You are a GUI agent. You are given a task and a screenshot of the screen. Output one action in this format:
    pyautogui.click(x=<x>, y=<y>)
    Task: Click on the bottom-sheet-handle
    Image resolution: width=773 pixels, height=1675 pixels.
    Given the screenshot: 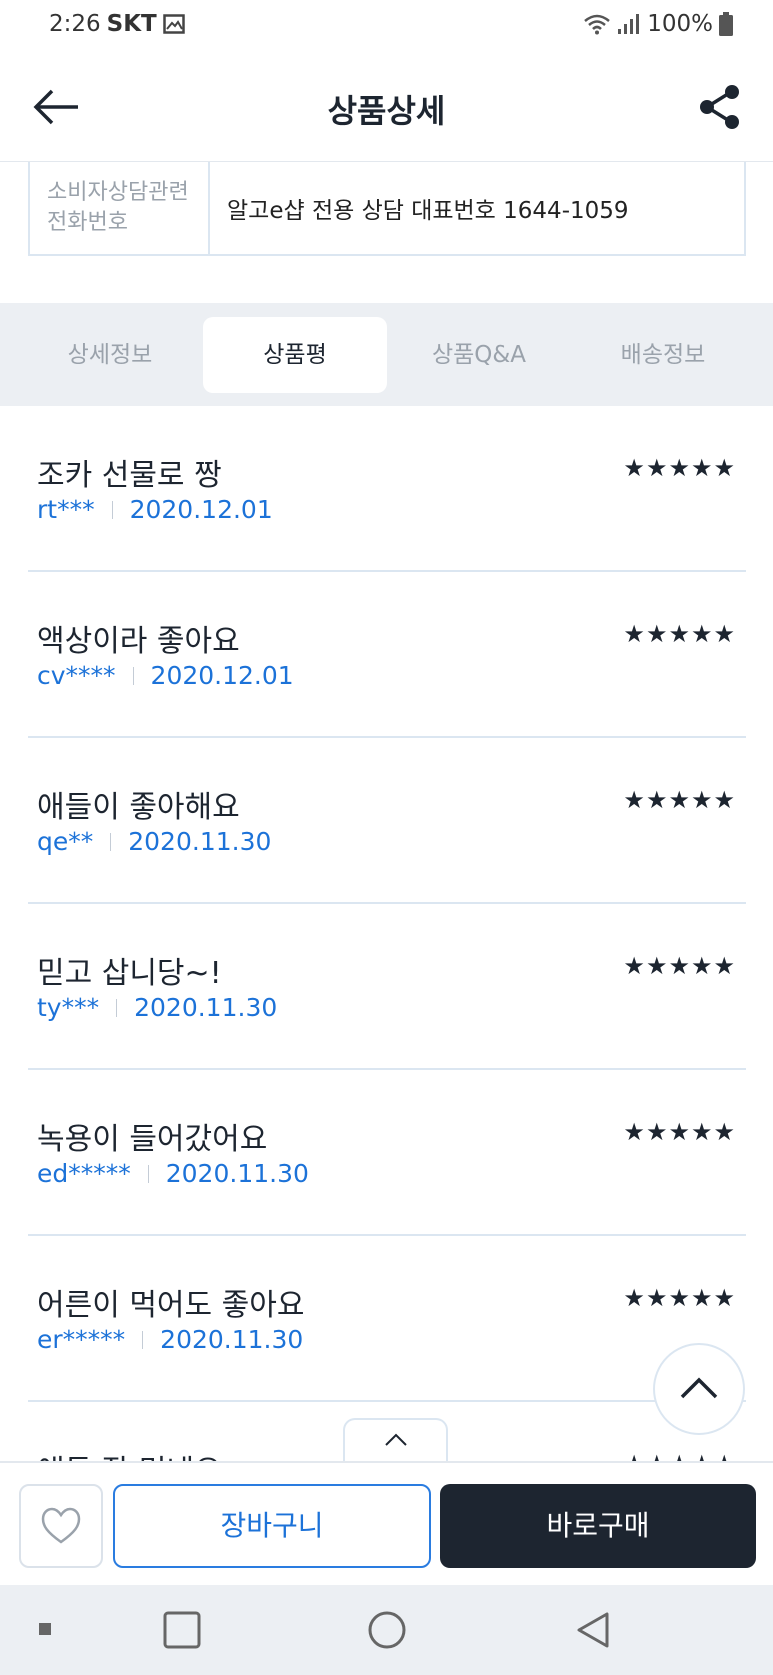 What is the action you would take?
    pyautogui.click(x=395, y=1440)
    